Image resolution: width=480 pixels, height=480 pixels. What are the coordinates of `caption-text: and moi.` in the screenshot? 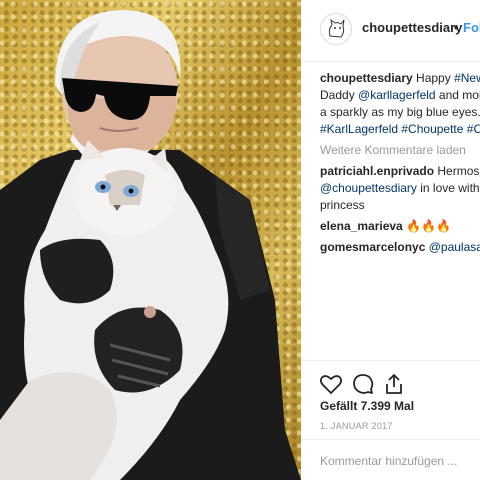 It's located at (459, 95).